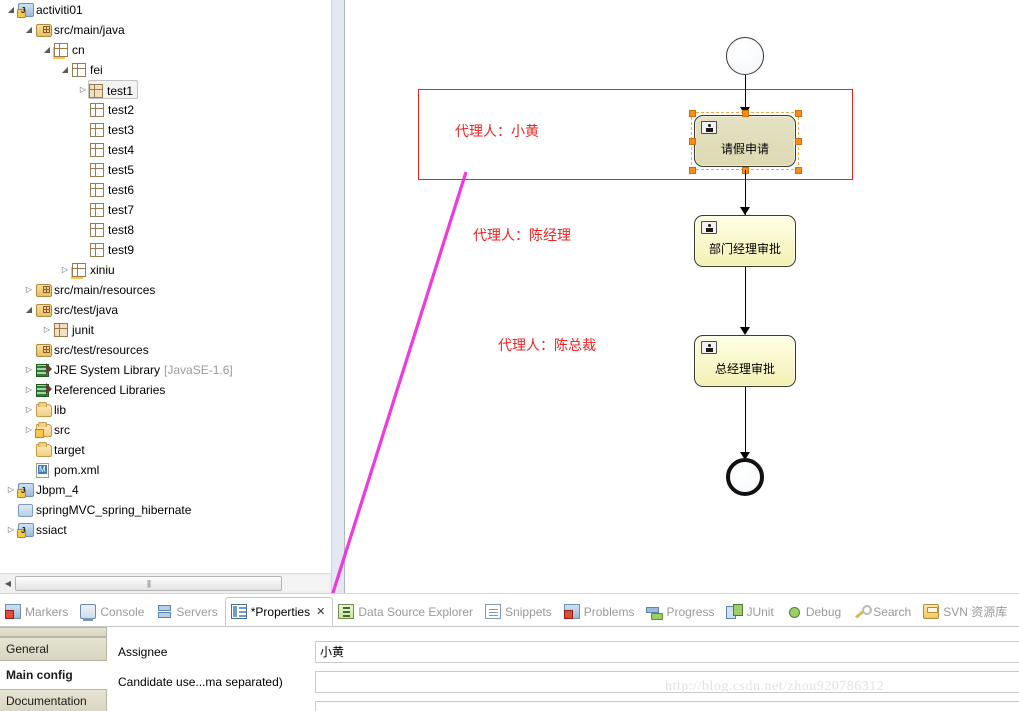  Describe the element at coordinates (165, 50) in the screenshot. I see `tree-item-cn: ◢ cn` at that location.